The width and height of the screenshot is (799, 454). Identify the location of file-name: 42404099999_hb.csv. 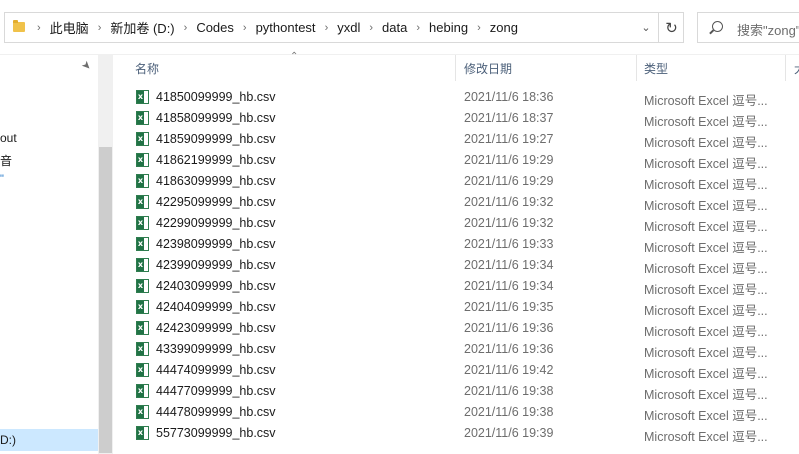
(216, 307).